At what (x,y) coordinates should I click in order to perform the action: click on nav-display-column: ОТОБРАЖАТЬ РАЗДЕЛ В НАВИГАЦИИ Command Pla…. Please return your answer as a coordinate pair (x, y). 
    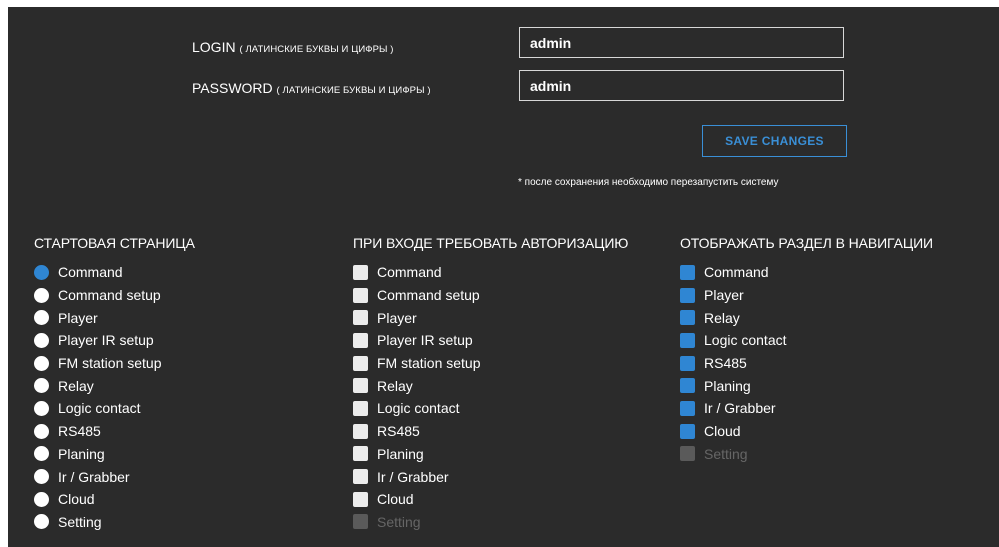
    Looking at the image, I should click on (806, 350).